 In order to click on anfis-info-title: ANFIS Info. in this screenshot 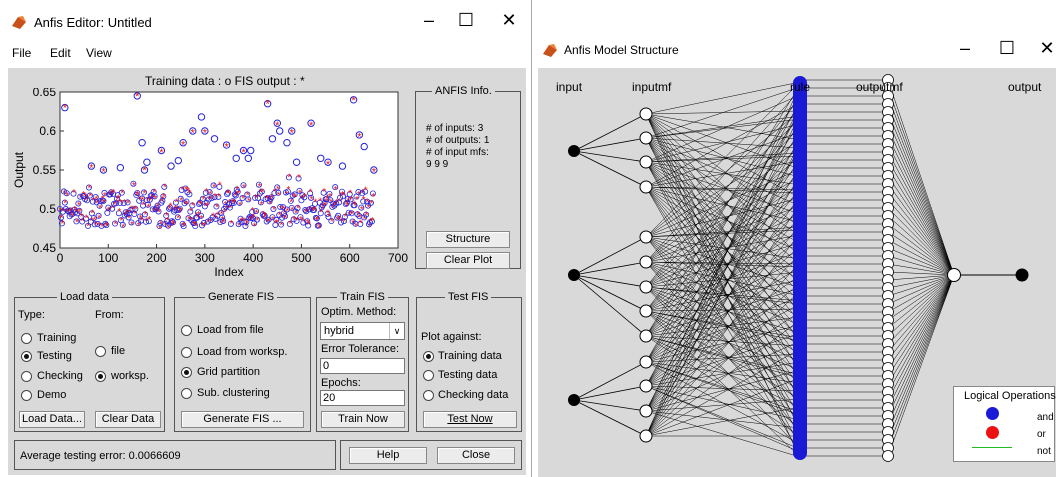, I will do `click(463, 91)`.